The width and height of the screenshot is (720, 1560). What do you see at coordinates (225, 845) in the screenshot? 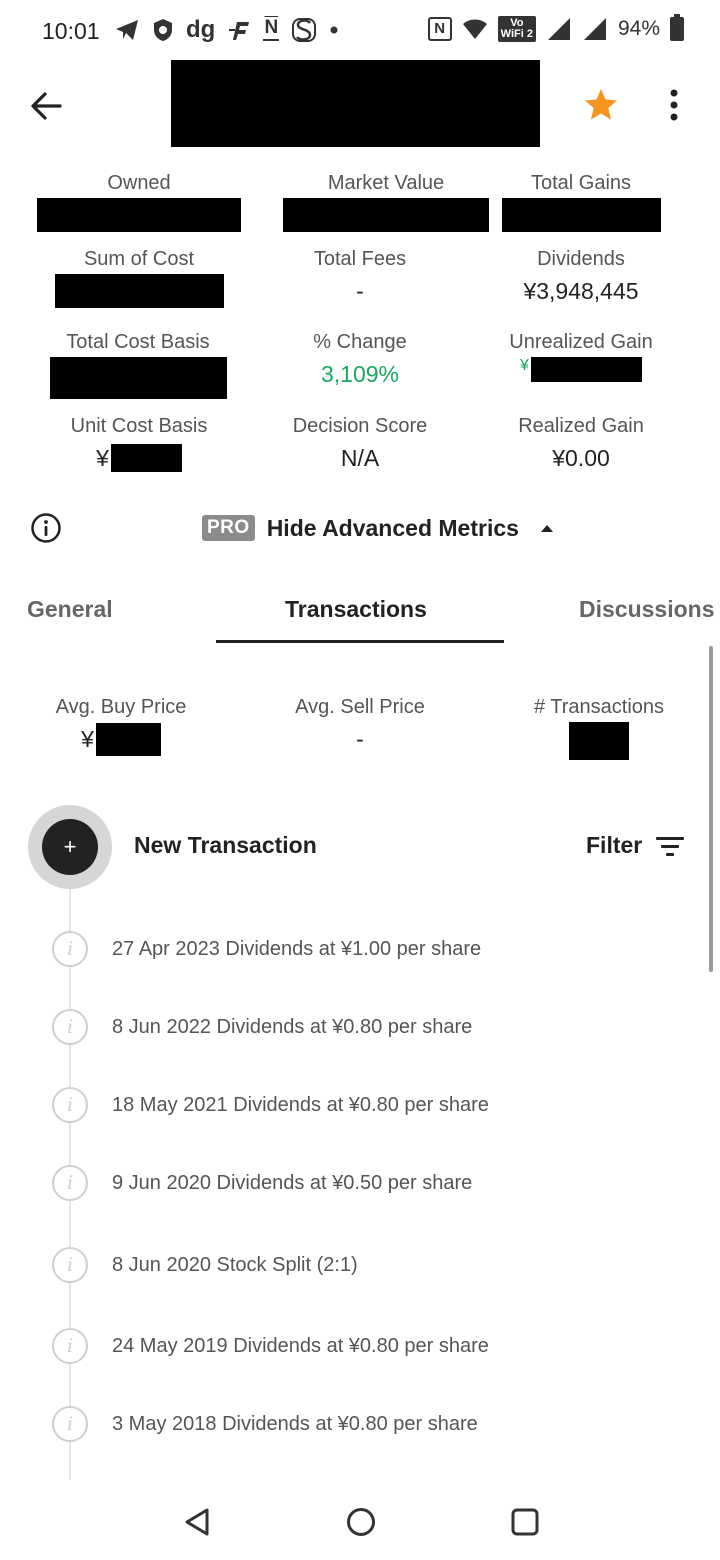
I see `new-transaction-label: New Transaction` at bounding box center [225, 845].